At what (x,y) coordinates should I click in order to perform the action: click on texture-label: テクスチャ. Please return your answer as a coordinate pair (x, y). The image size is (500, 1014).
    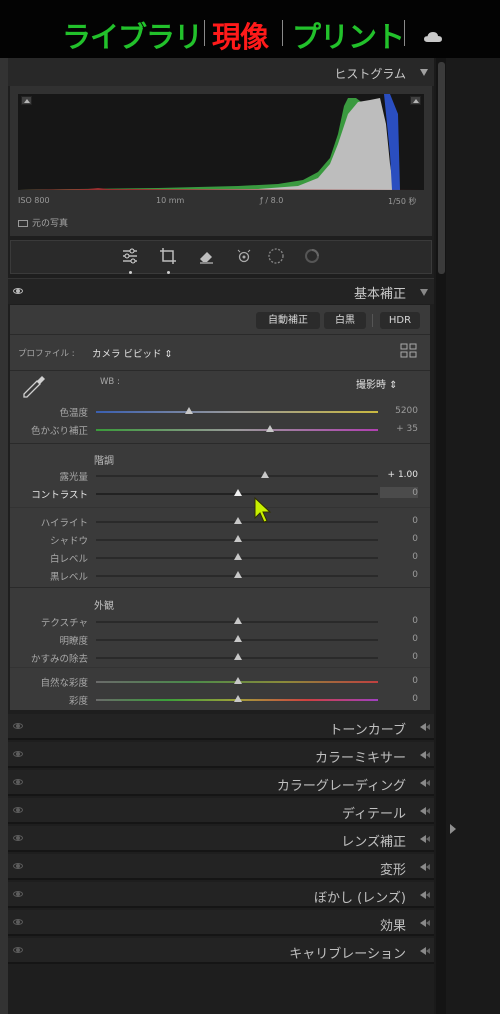
    Looking at the image, I should click on (64, 623).